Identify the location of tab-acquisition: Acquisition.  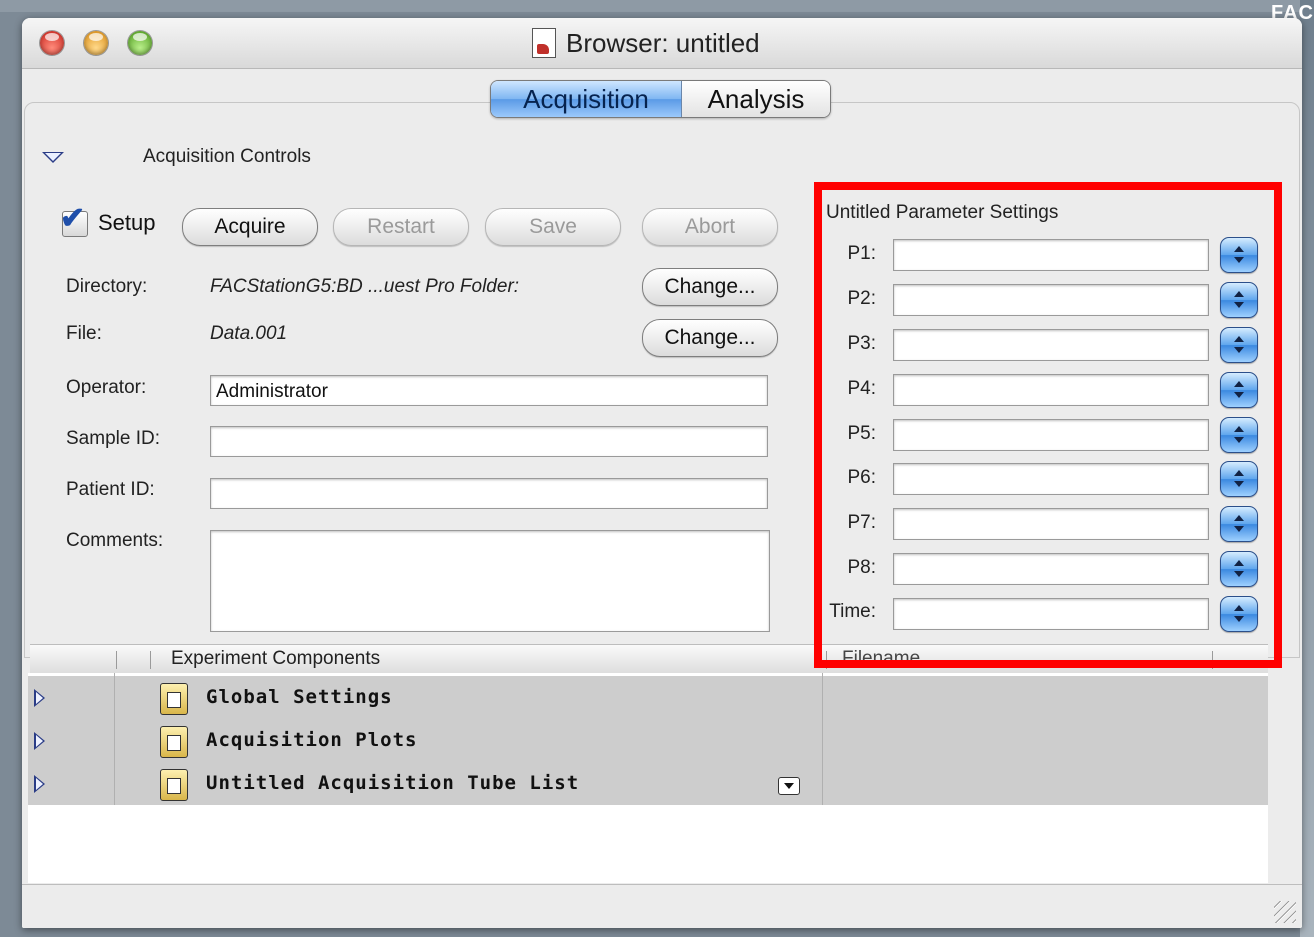
(586, 99).